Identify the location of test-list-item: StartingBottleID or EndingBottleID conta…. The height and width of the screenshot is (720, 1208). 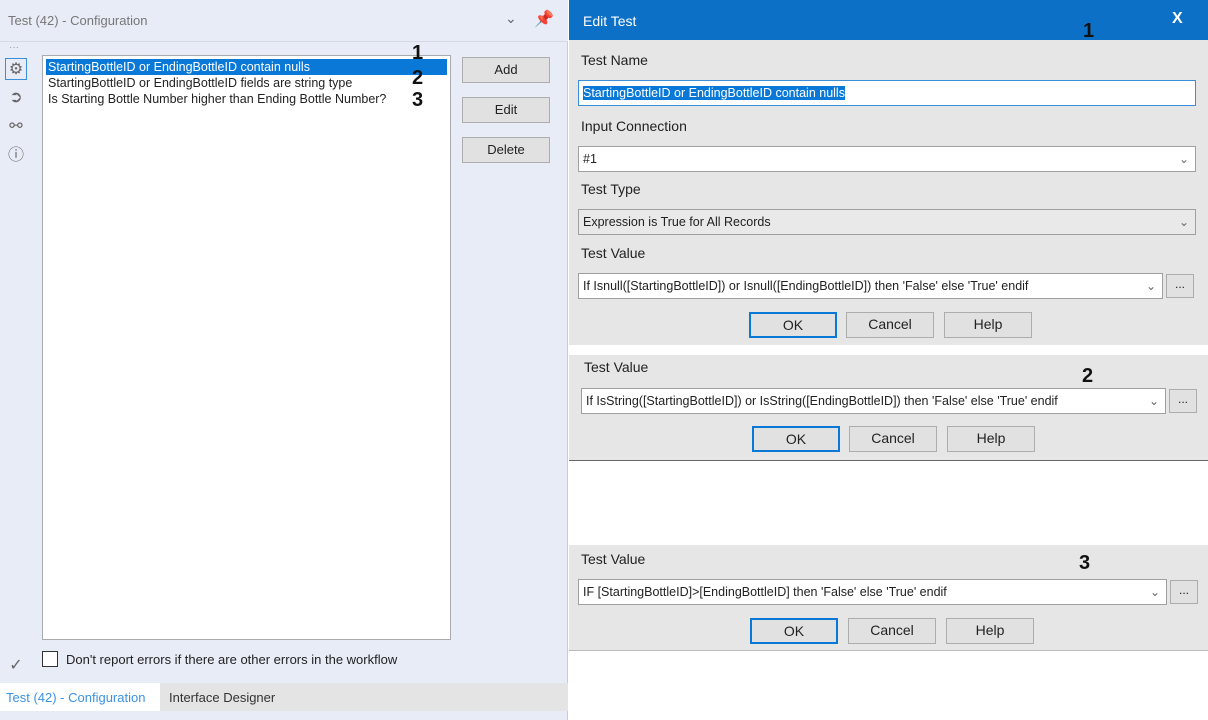
(246, 67).